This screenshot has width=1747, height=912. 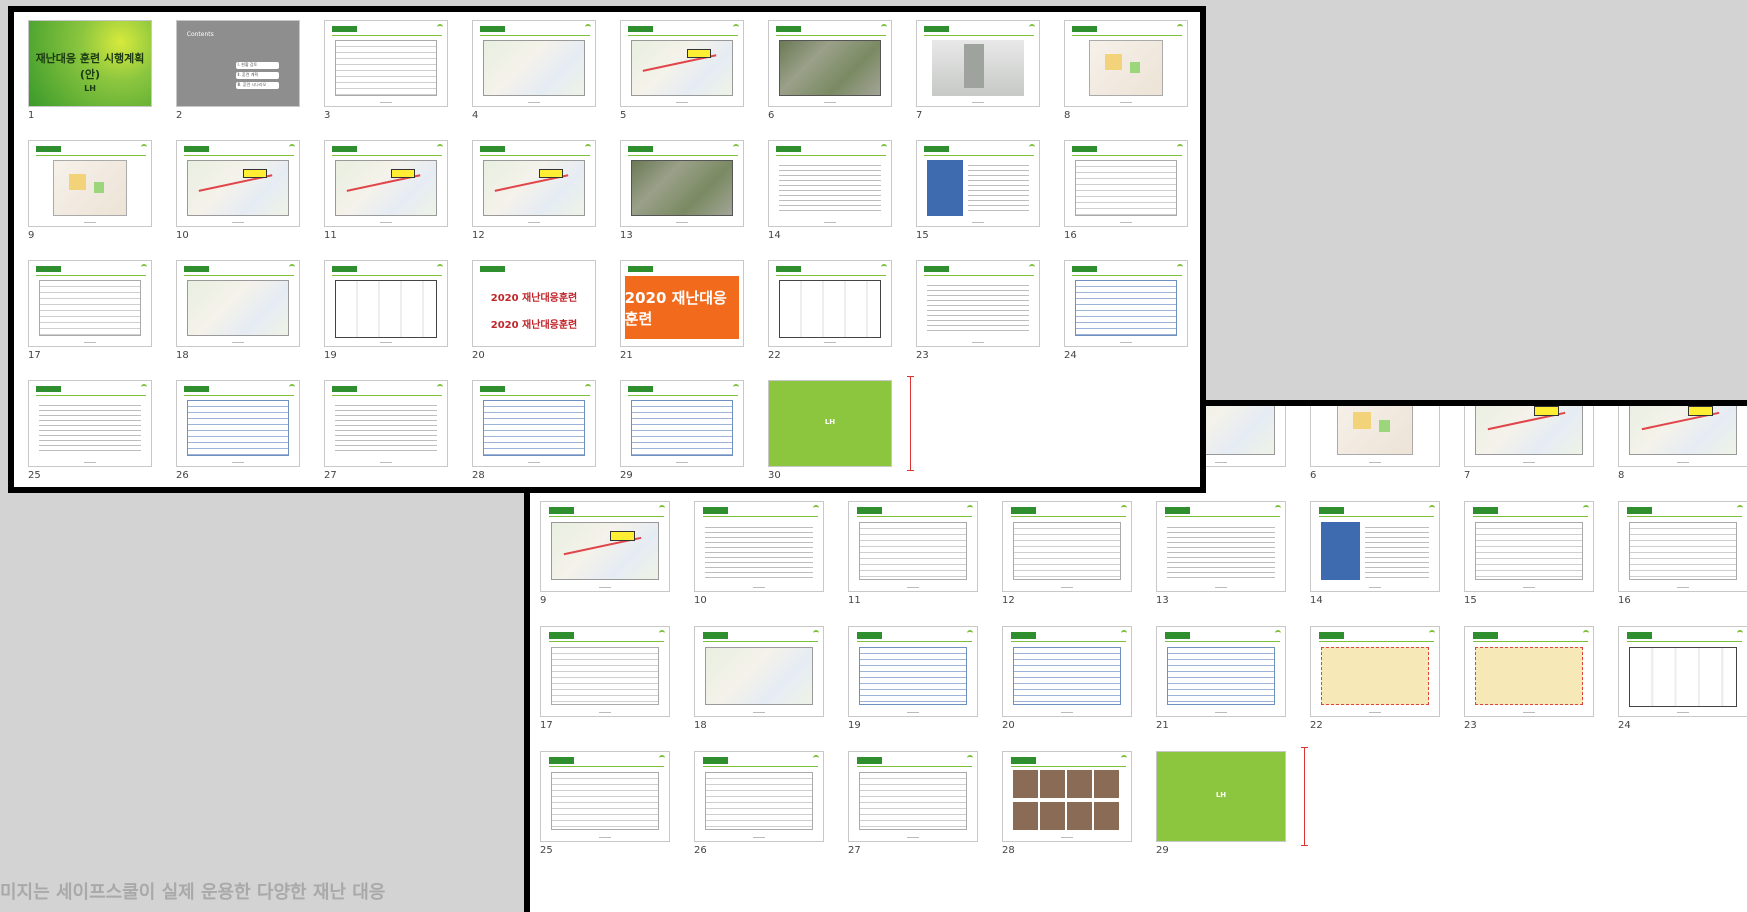 I want to click on slide-cell: 재난대응 훈련 시행계획(안) LH 1, so click(x=90, y=71).